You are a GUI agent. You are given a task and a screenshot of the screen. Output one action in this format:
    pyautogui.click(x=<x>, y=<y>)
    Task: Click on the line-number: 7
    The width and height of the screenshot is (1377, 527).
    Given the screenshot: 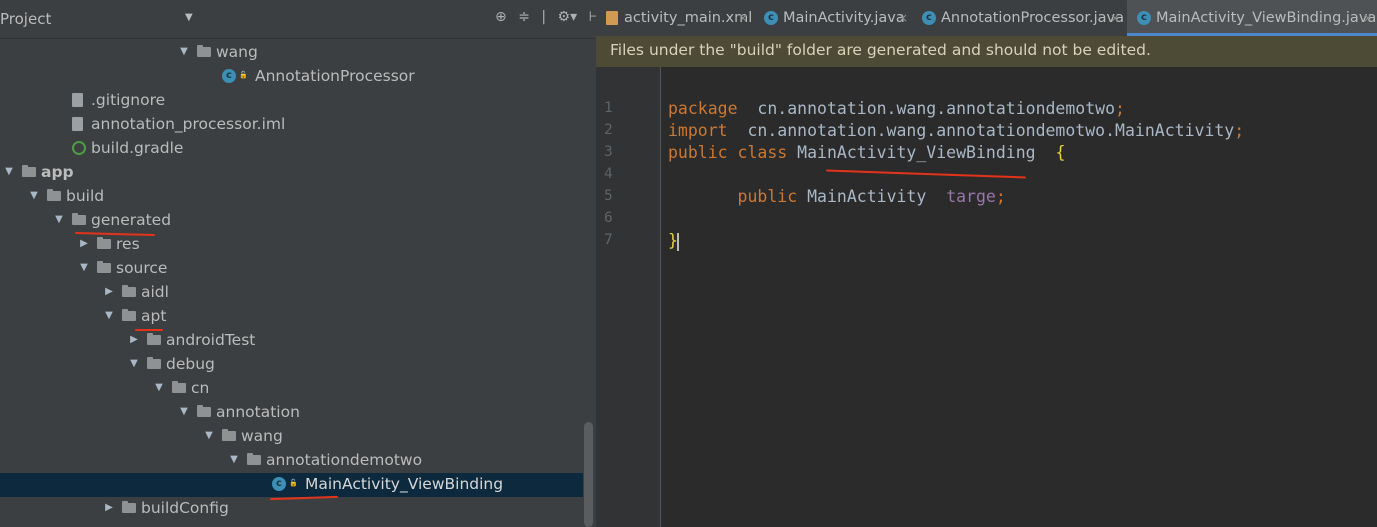 What is the action you would take?
    pyautogui.click(x=608, y=240)
    